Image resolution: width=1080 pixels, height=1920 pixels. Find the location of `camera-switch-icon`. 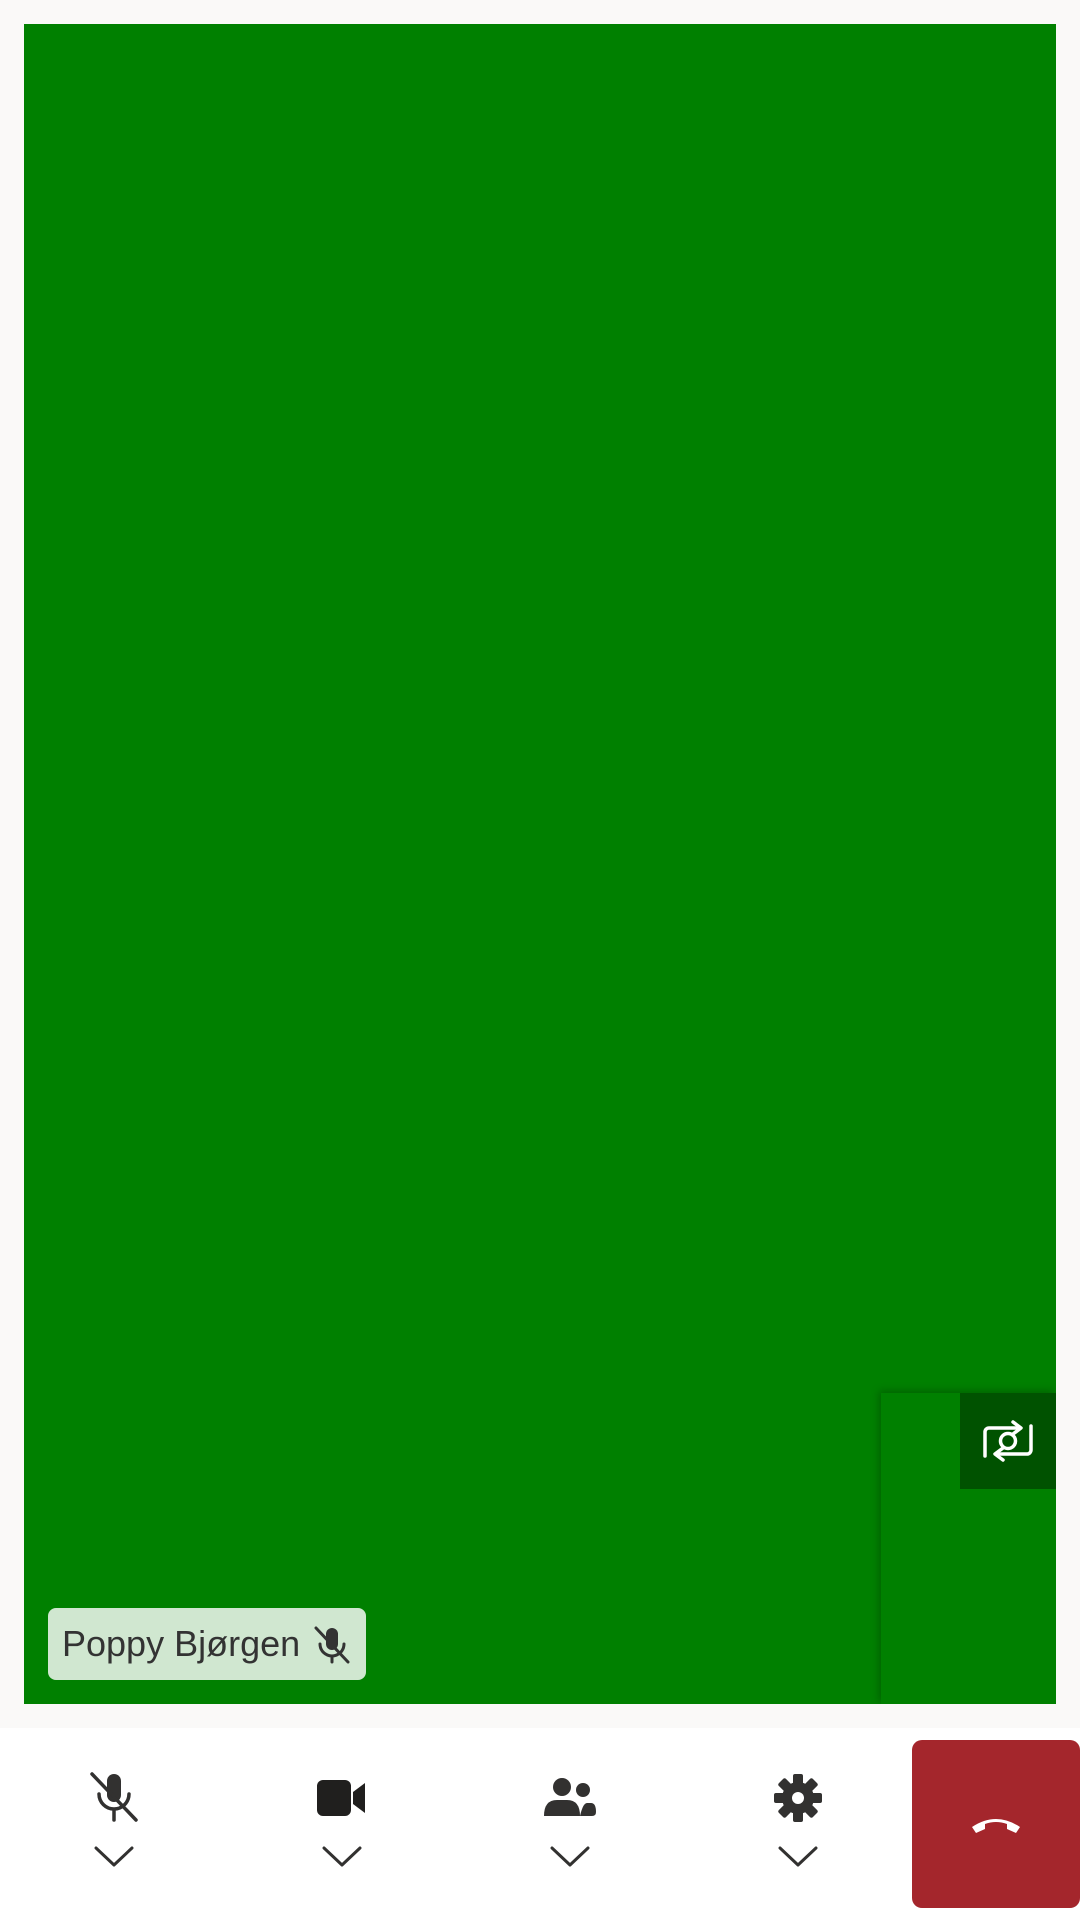

camera-switch-icon is located at coordinates (1008, 1441).